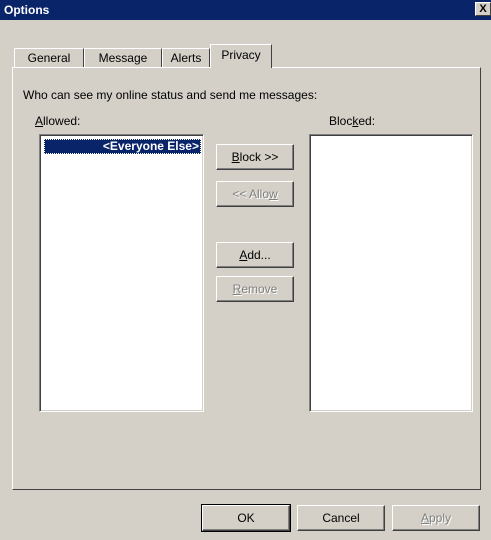 The height and width of the screenshot is (540, 491). Describe the element at coordinates (62, 121) in the screenshot. I see `allowed-label-text: llowed:` at that location.